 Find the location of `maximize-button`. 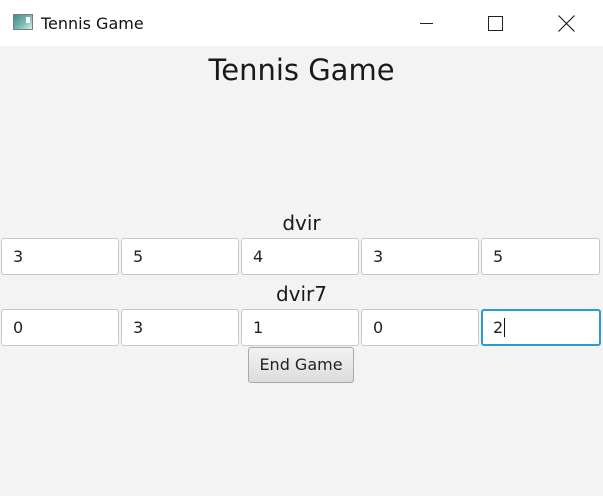

maximize-button is located at coordinates (495, 23).